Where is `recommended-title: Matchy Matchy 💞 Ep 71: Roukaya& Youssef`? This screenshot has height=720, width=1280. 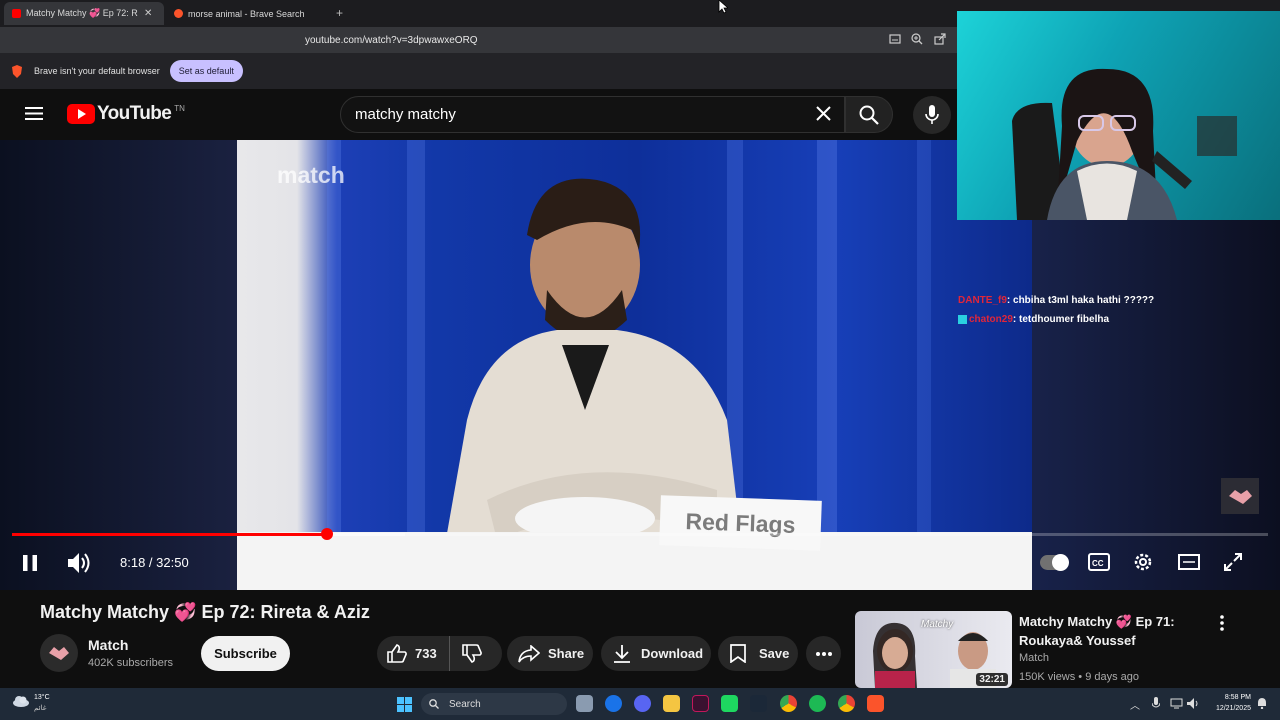 recommended-title: Matchy Matchy 💞 Ep 71: Roukaya& Youssef is located at coordinates (1111, 631).